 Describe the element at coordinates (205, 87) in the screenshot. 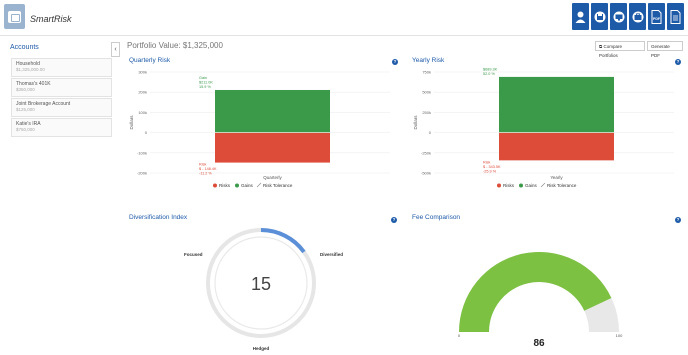

I see `quarterly-gain-label: 15.9 %` at that location.